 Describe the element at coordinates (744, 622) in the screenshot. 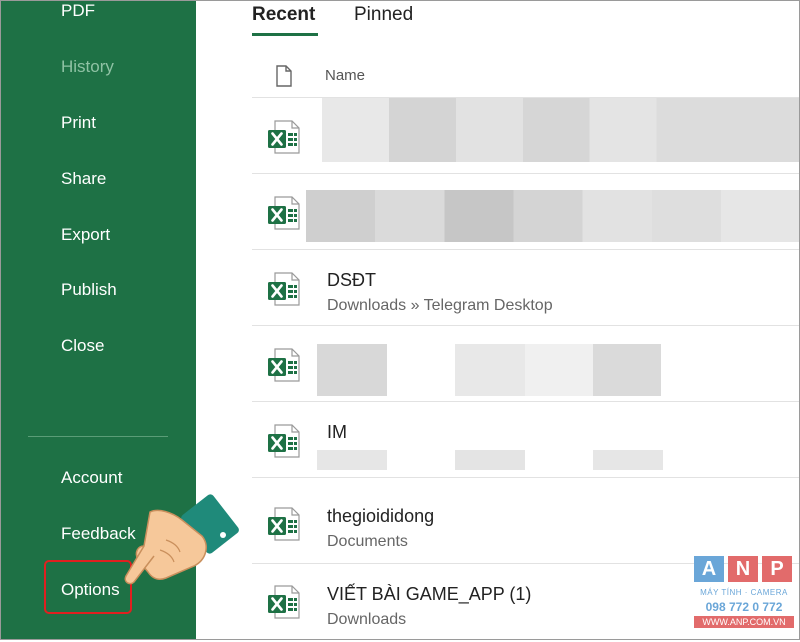

I see `logo-website: WWW.ANP.COM.VN` at that location.